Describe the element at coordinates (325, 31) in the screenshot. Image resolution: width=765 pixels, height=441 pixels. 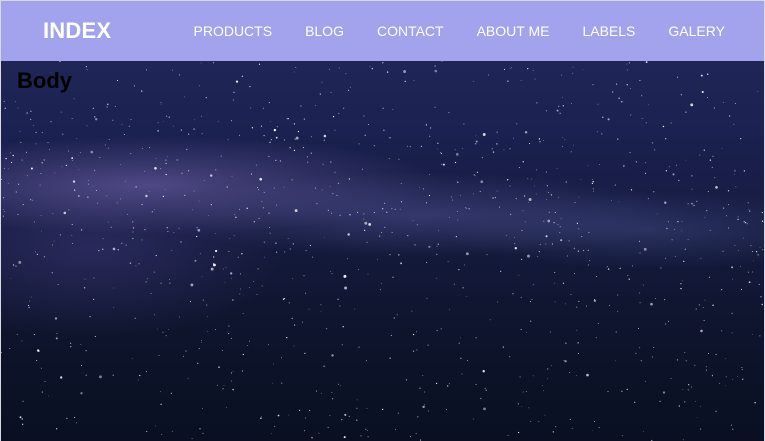
I see `nav-link-blog: BLOG` at that location.